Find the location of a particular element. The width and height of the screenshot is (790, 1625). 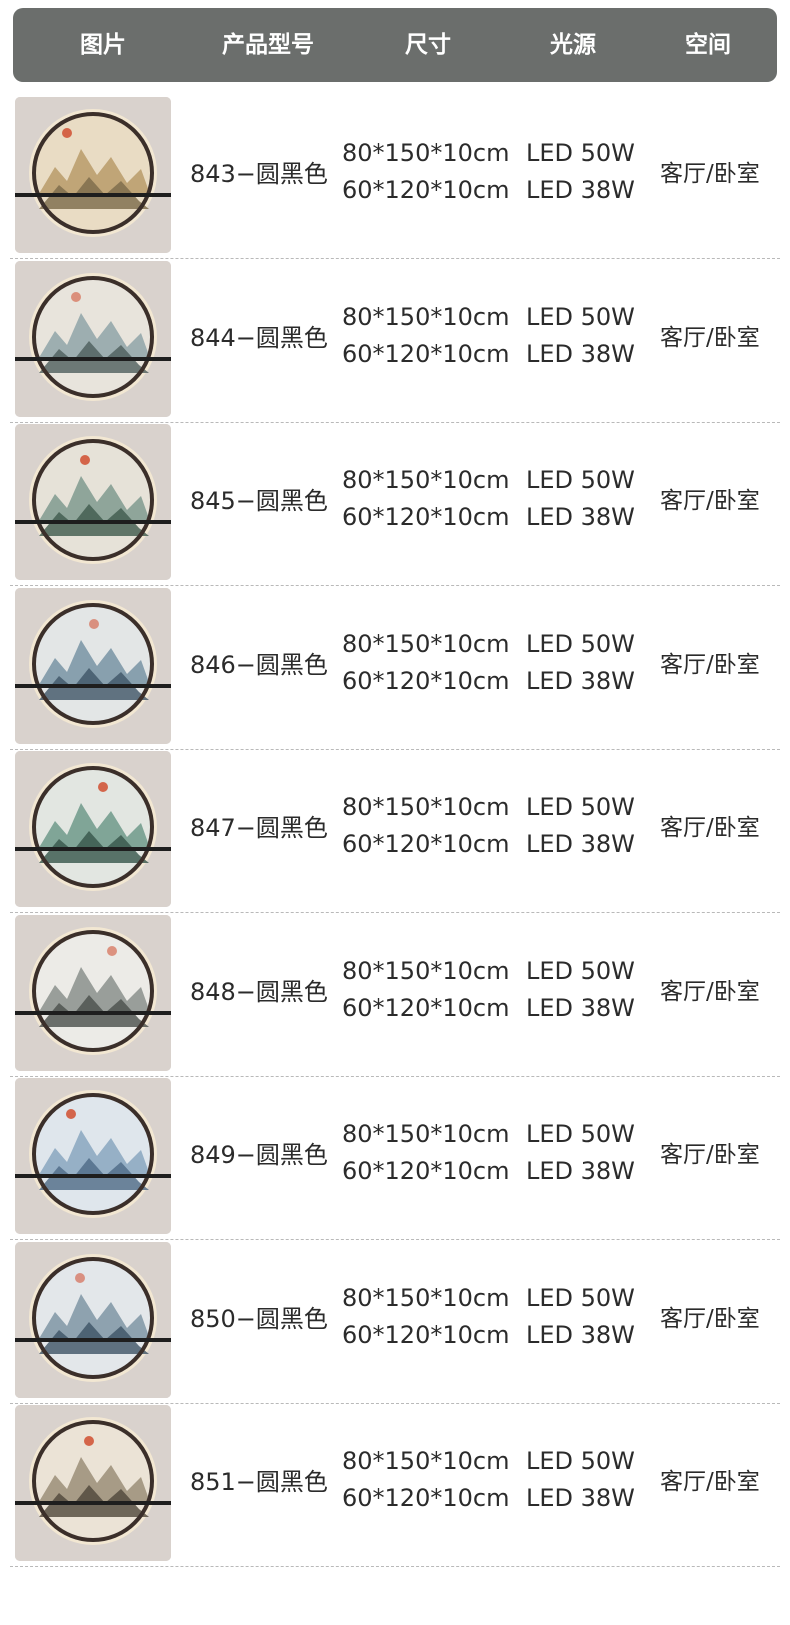

header-image: 图片 is located at coordinates (103, 45).